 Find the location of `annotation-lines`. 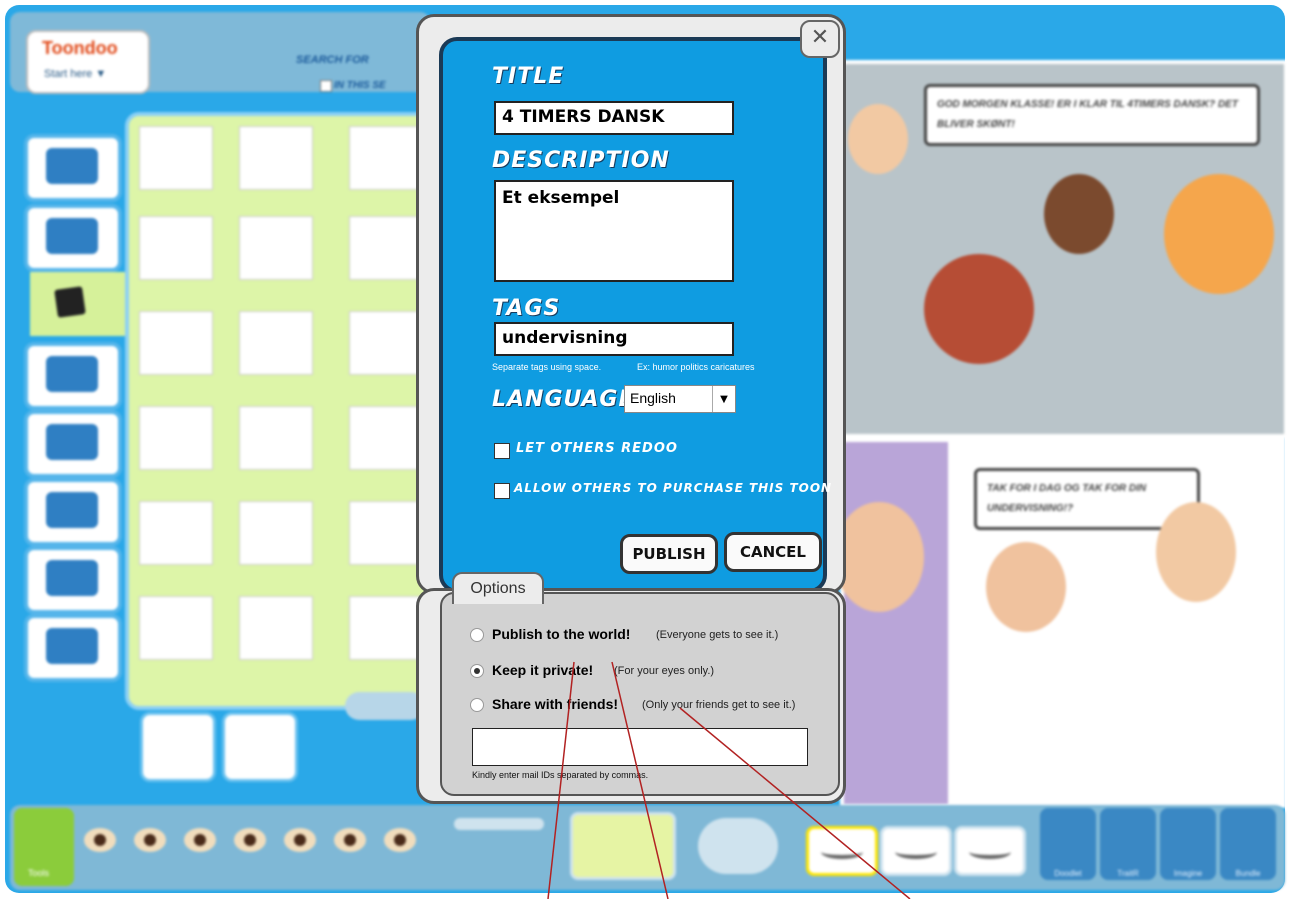

annotation-lines is located at coordinates (729, 780).